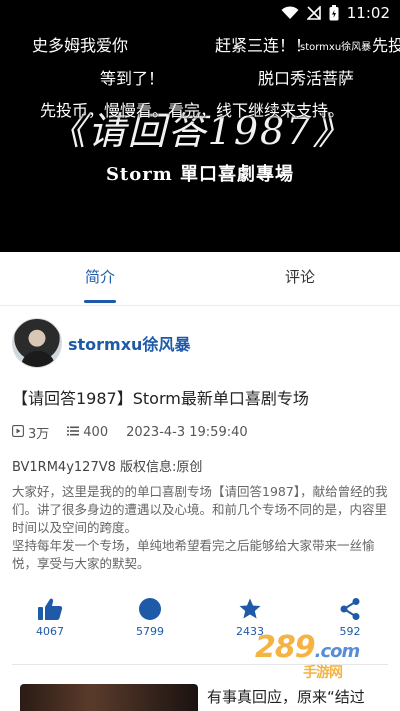 This screenshot has height=711, width=400. I want to click on danmaku-comment: 先投, so click(386, 45).